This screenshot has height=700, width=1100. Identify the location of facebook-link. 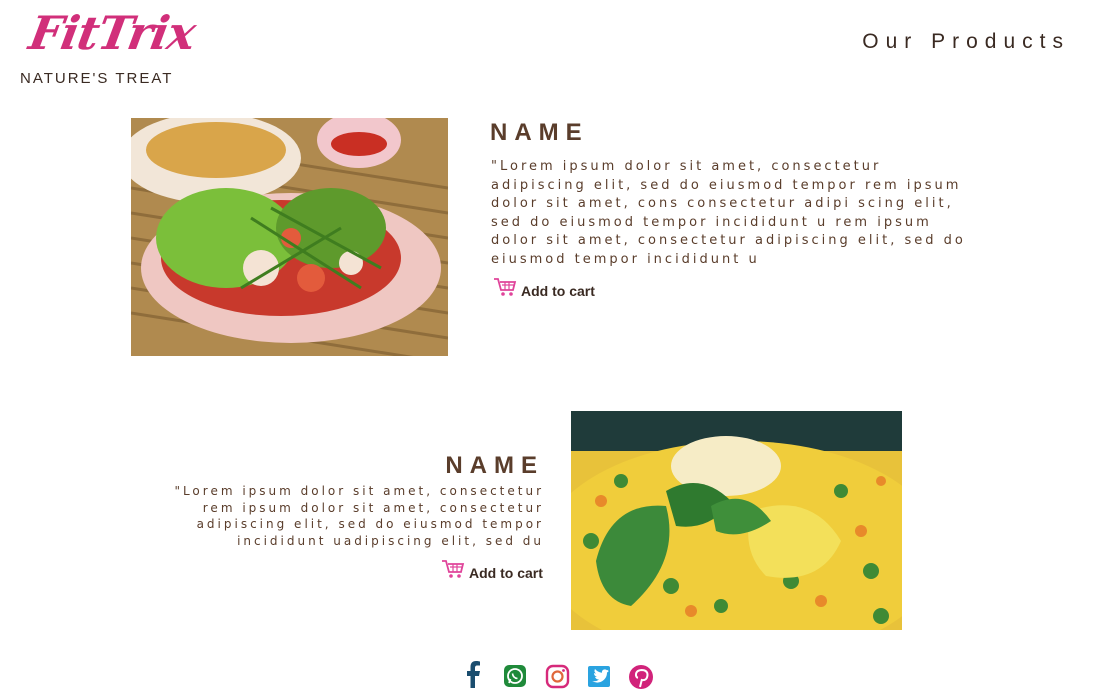
(473, 675).